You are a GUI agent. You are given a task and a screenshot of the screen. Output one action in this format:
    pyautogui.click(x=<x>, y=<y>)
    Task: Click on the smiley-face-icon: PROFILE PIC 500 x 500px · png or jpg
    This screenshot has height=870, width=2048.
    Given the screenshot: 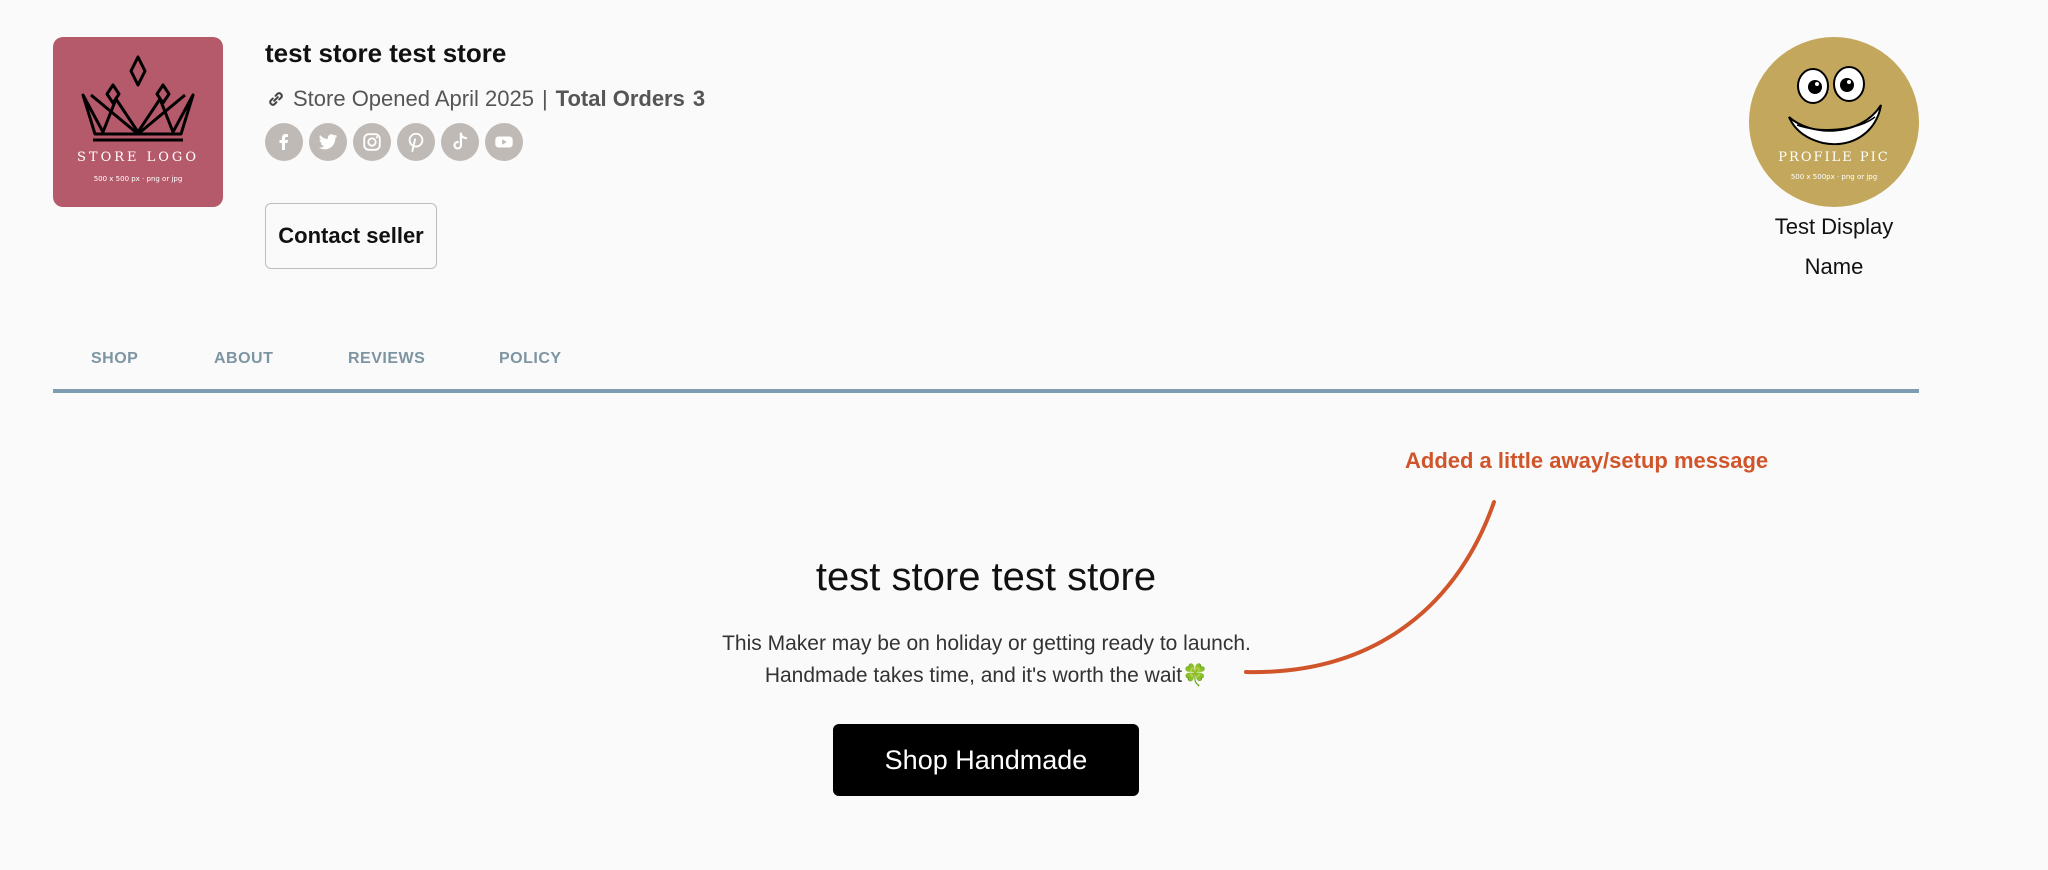 What is the action you would take?
    pyautogui.click(x=1833, y=123)
    